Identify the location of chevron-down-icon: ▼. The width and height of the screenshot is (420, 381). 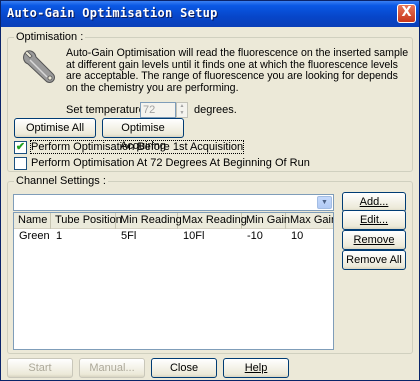
(324, 202).